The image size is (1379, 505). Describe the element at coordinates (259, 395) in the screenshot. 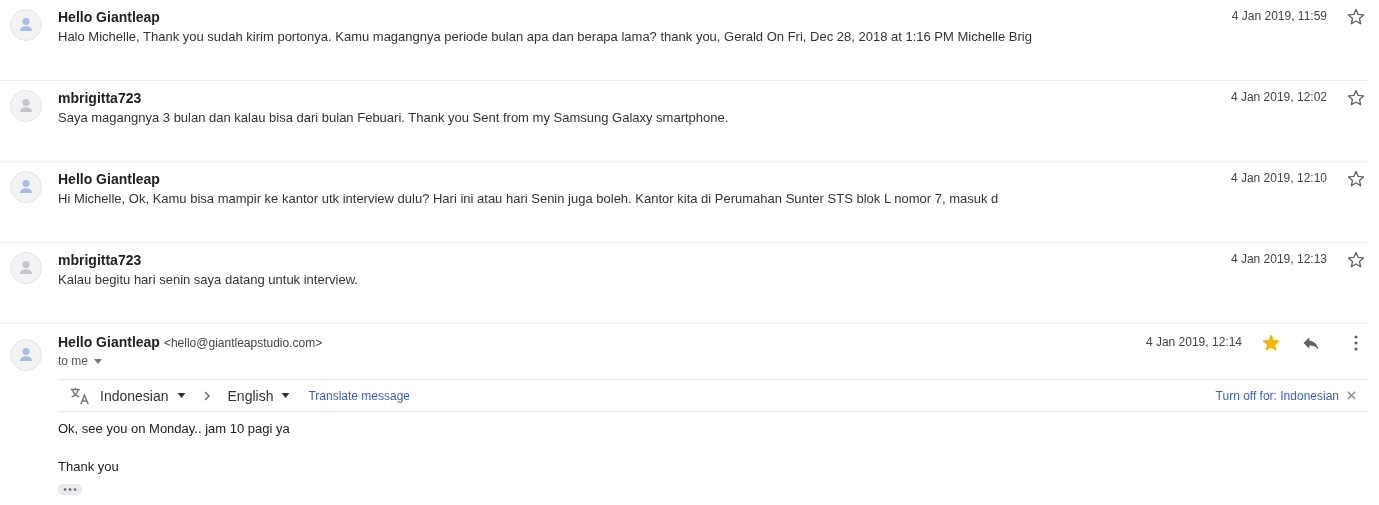

I see `target-language-dropdown: English` at that location.